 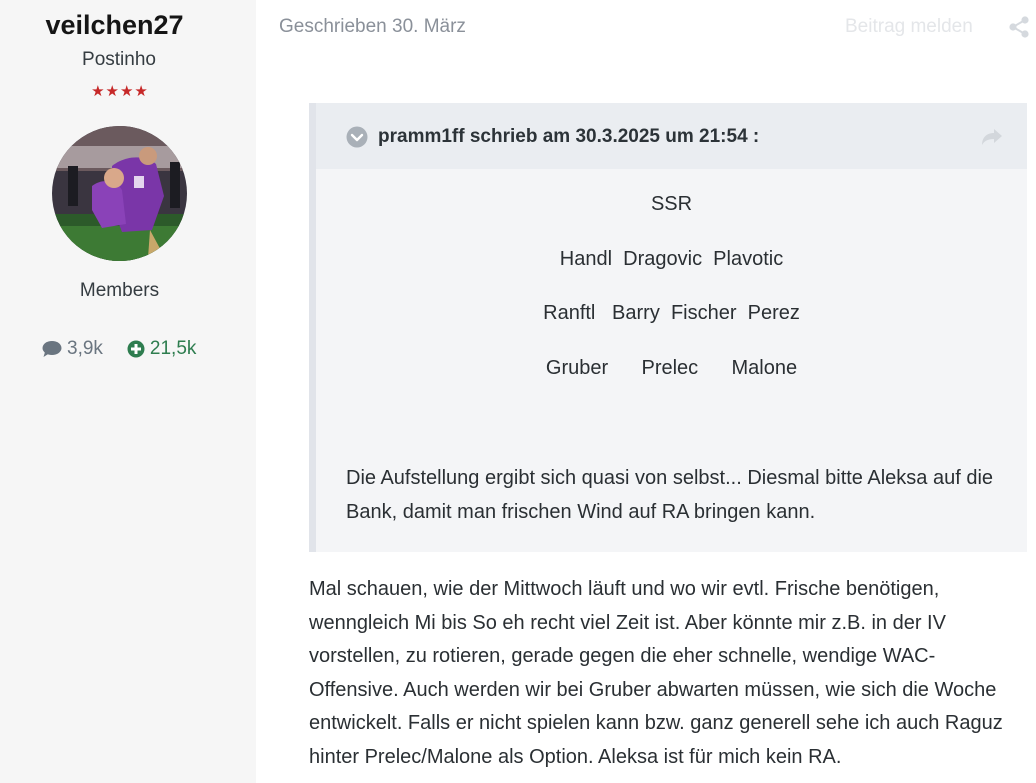 I want to click on quote-header: pramm1ff schrieb am 30.3.2025 um 21:54 :, so click(x=671, y=136).